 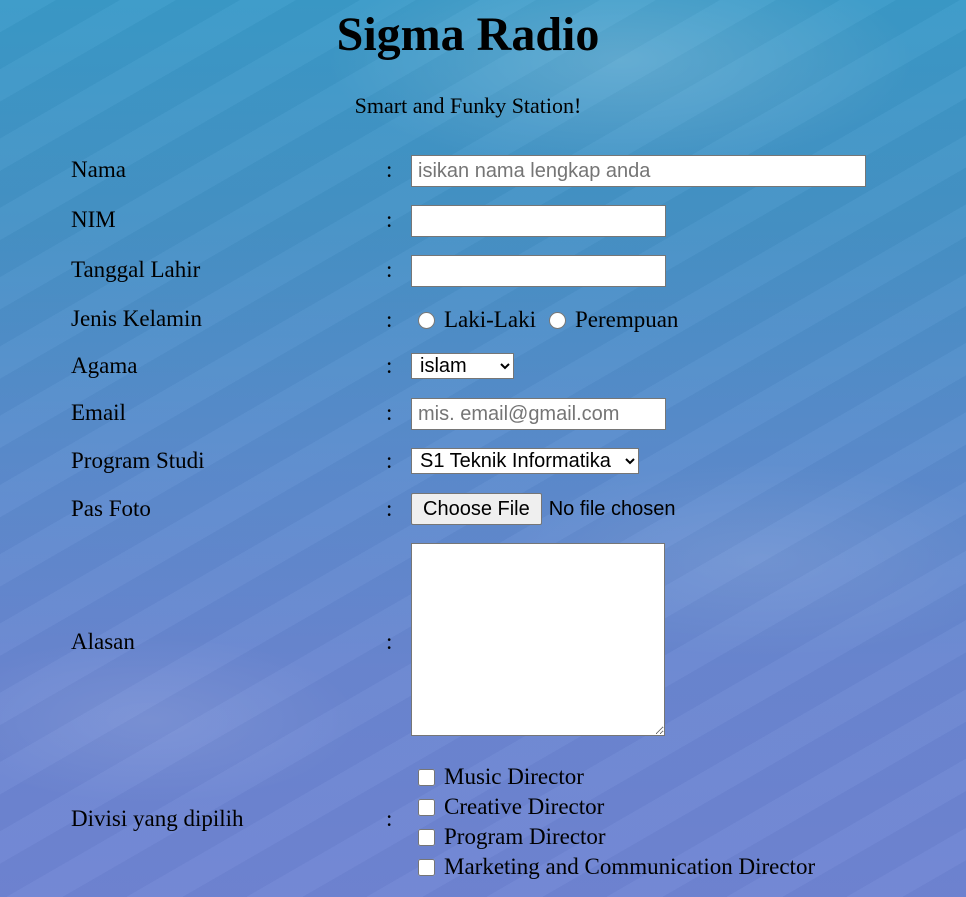 What do you see at coordinates (476, 509) in the screenshot?
I see `choose-file-button: Choose File` at bounding box center [476, 509].